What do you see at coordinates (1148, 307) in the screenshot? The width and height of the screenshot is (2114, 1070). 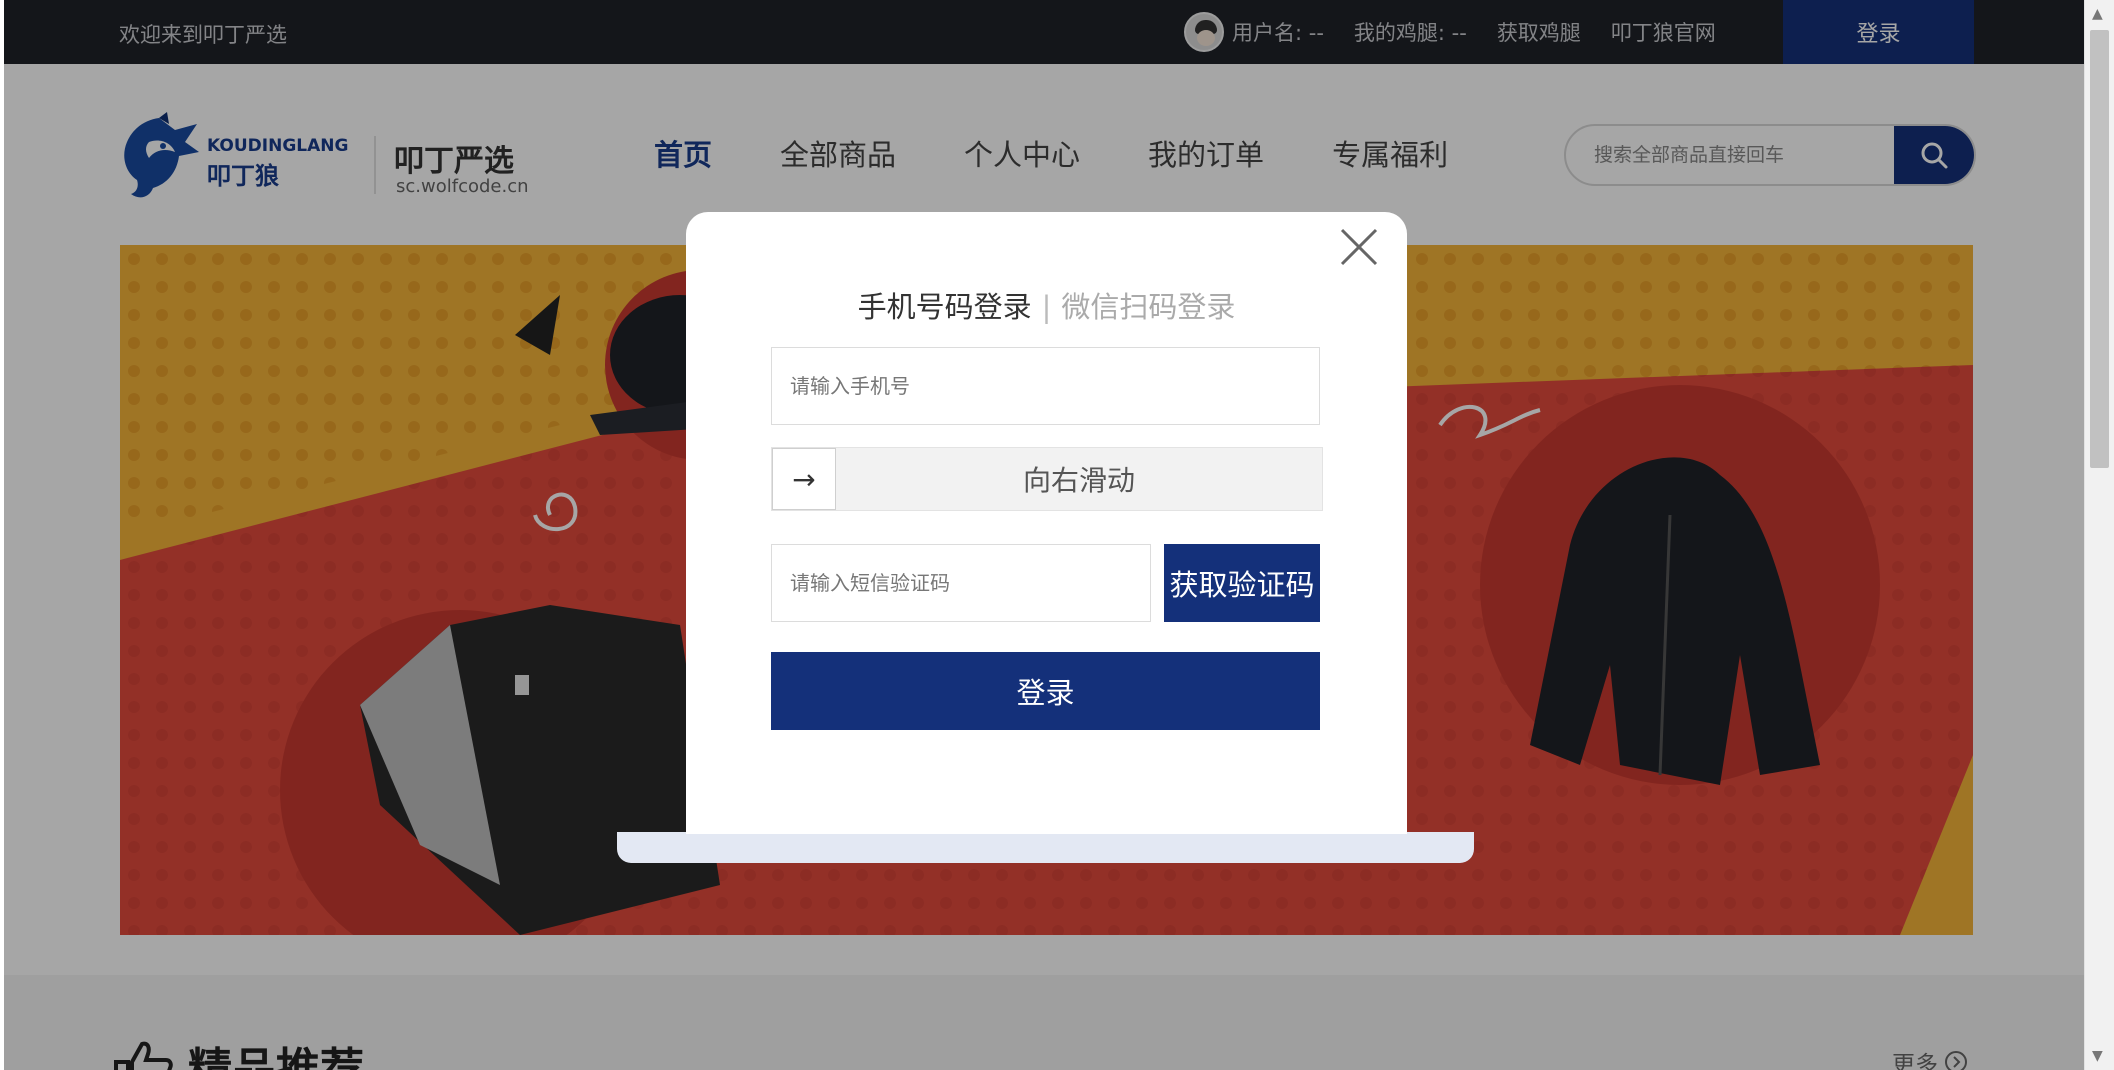 I see `tab-wechat-login: 微信扫码登录` at bounding box center [1148, 307].